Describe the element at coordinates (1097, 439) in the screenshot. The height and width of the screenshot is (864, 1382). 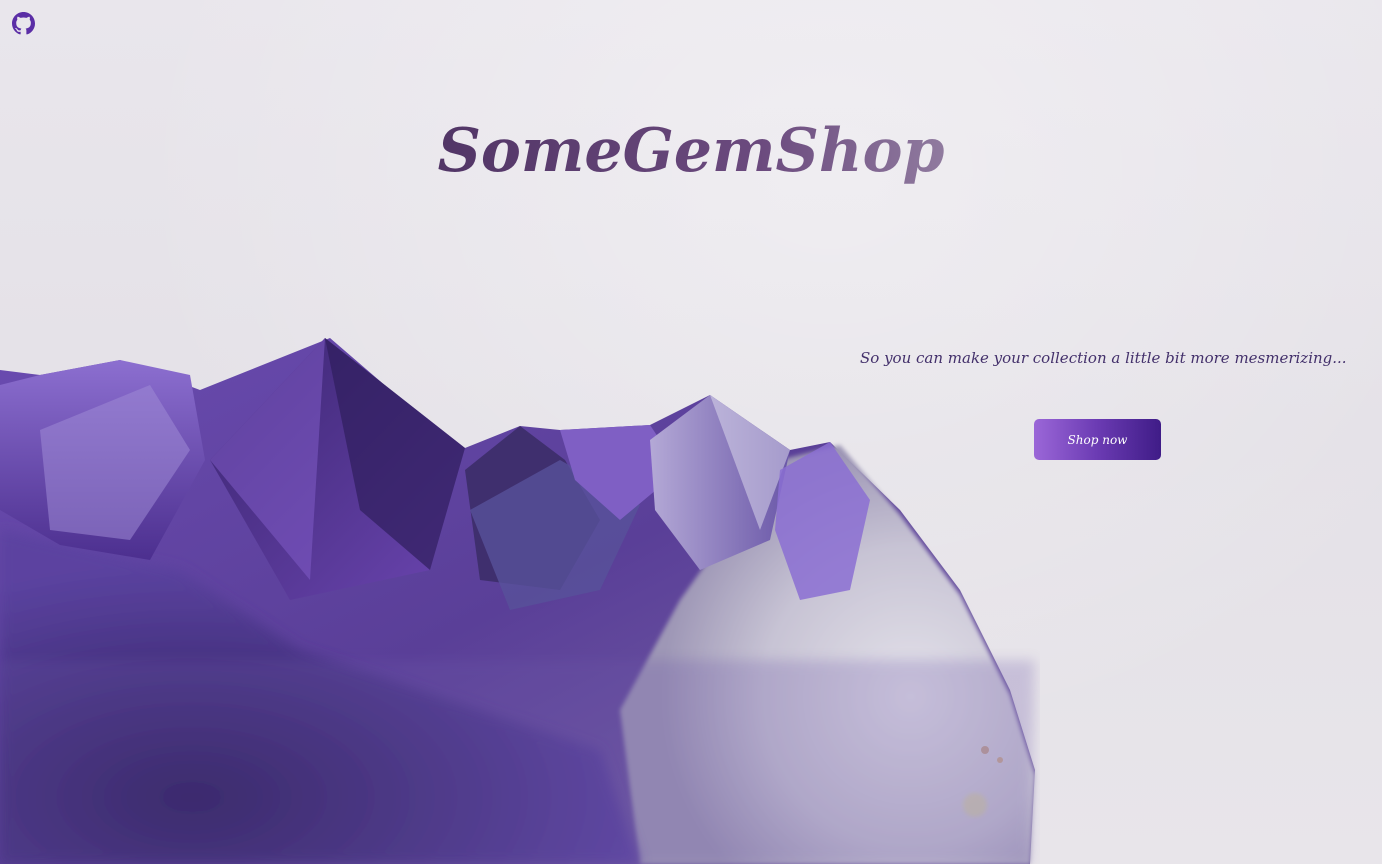
I see `shop-now-button: Shop now` at that location.